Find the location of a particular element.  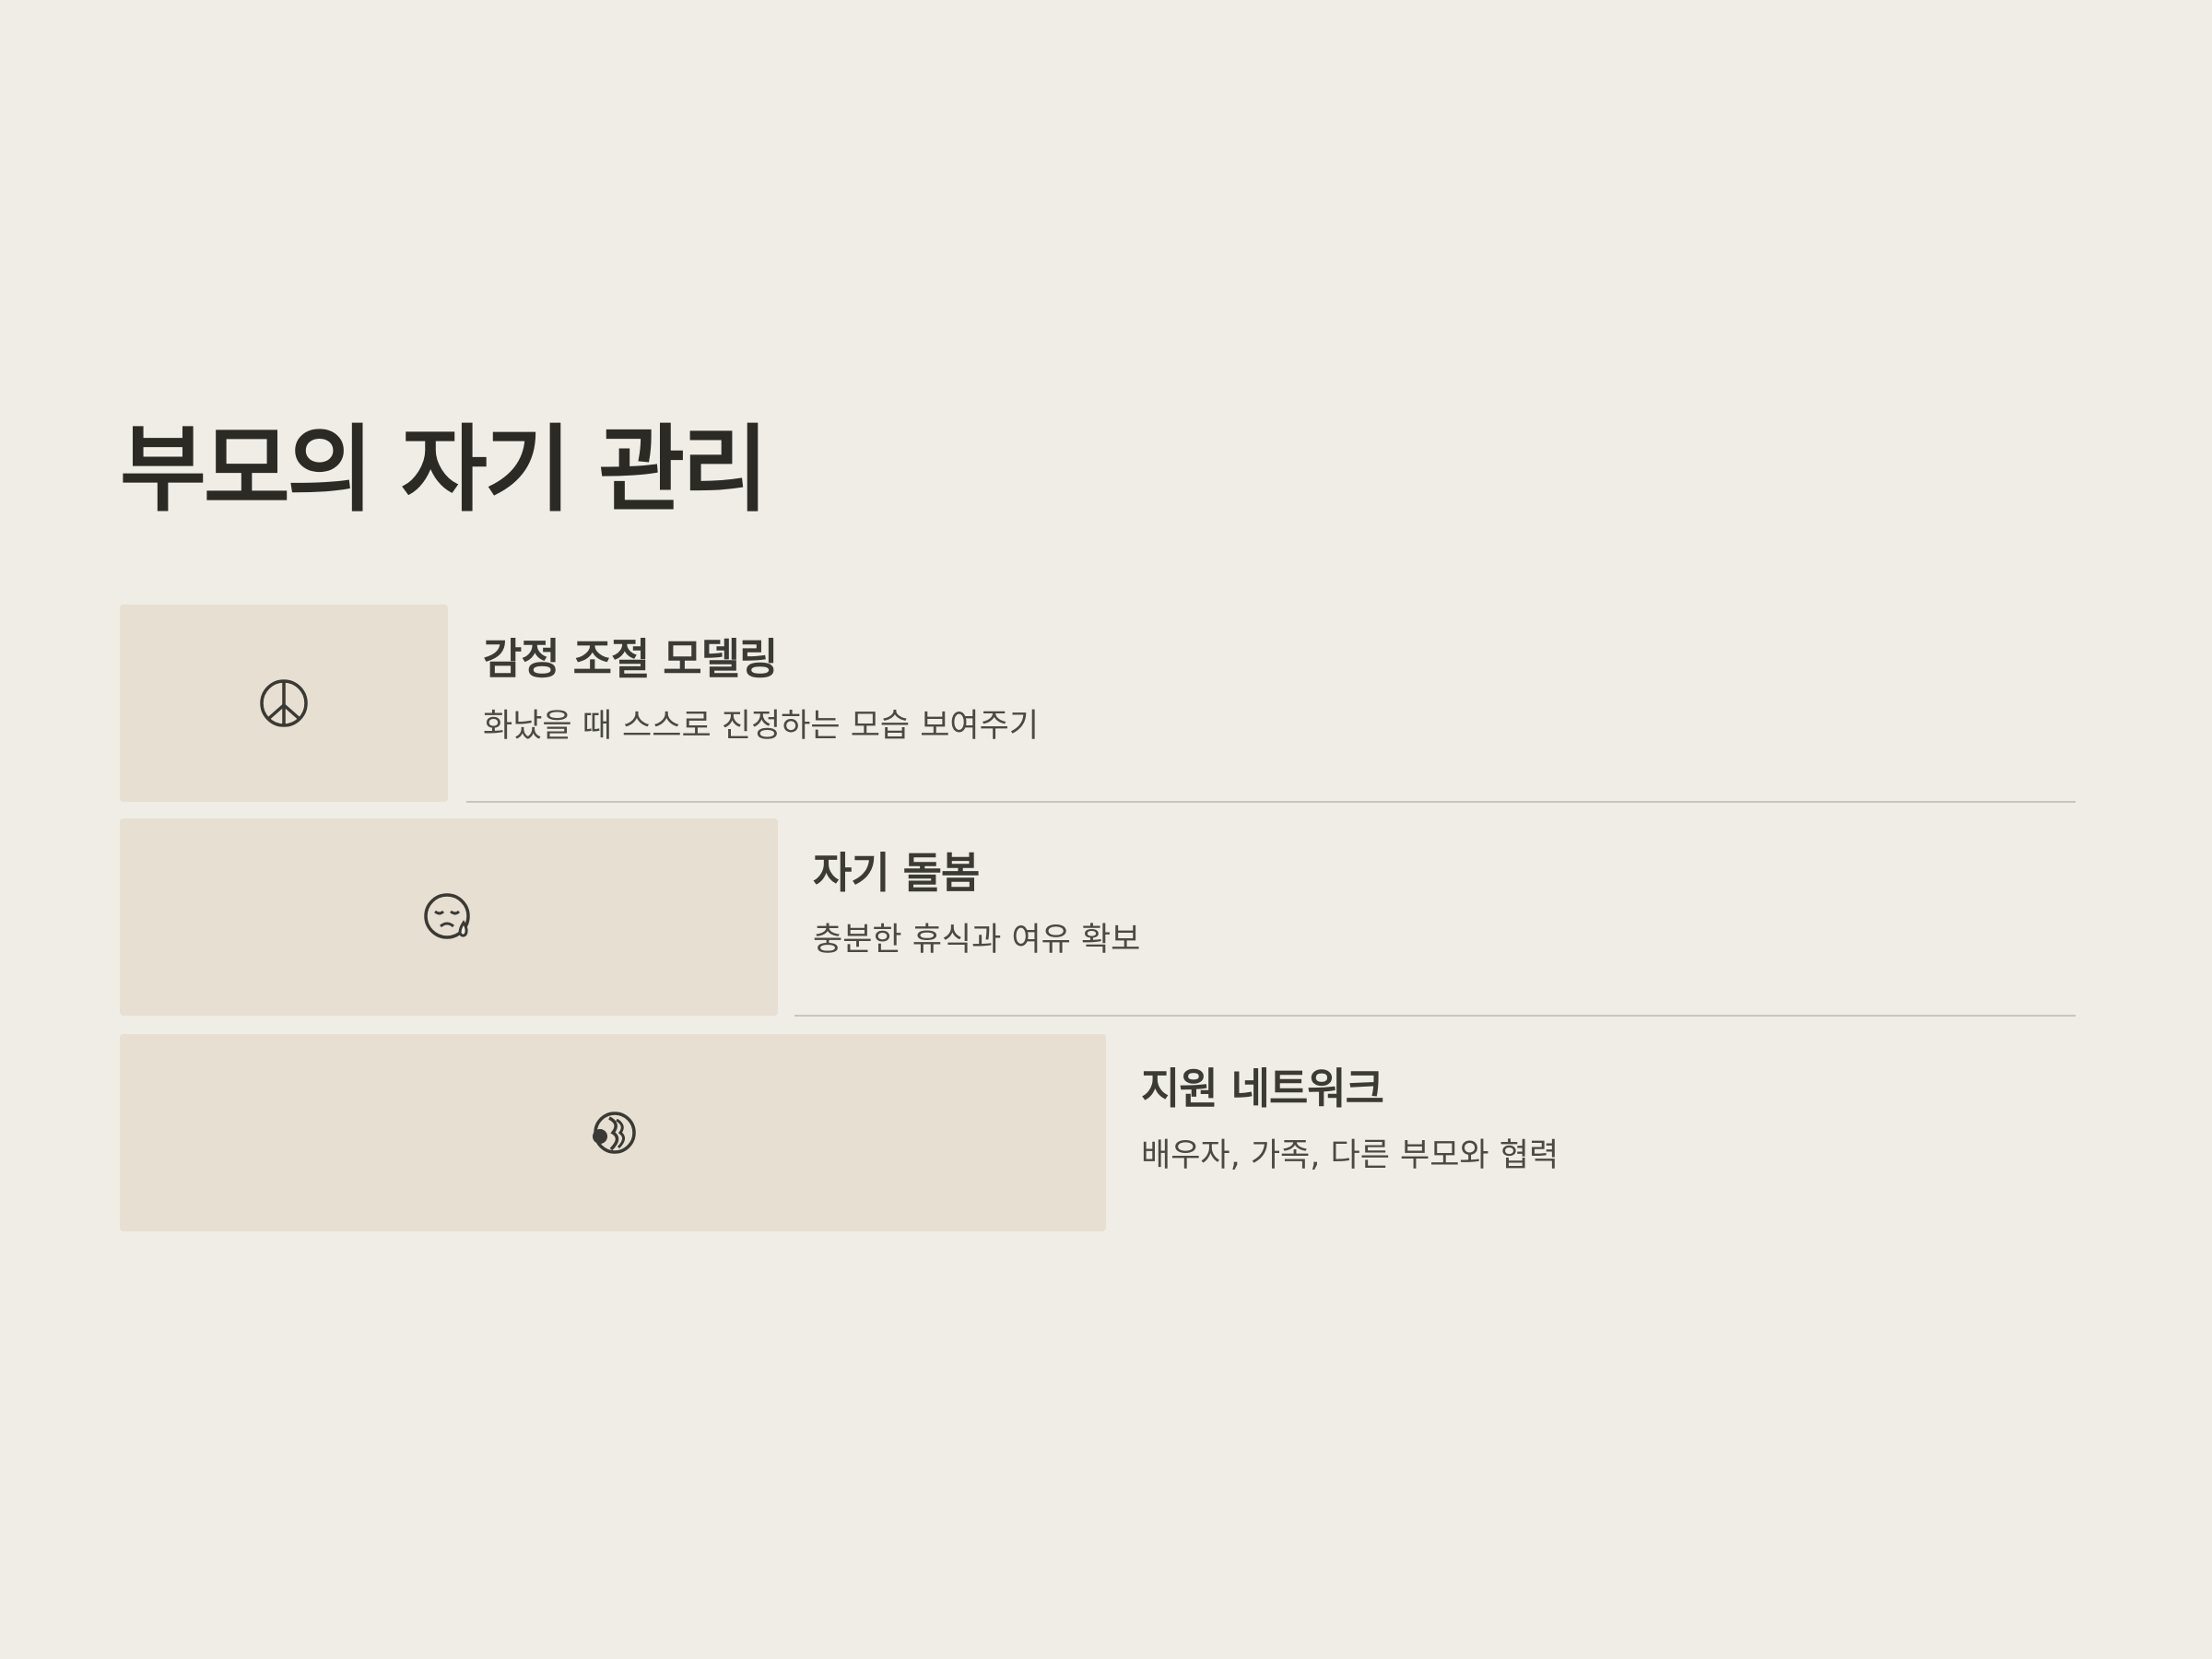

people-hugging-icon is located at coordinates (614, 1133).